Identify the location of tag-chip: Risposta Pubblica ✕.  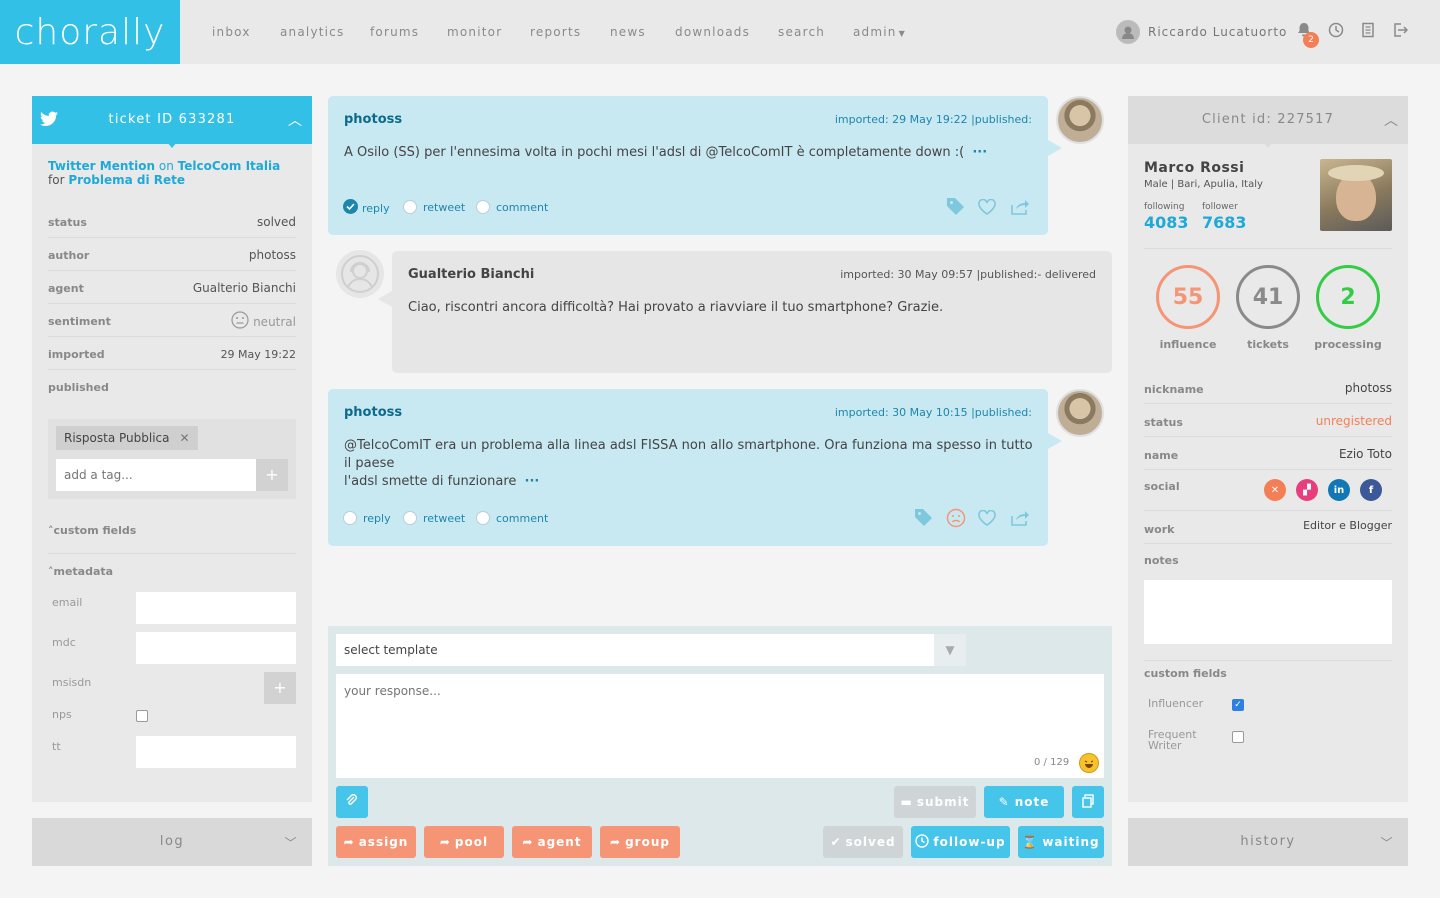
(127, 438).